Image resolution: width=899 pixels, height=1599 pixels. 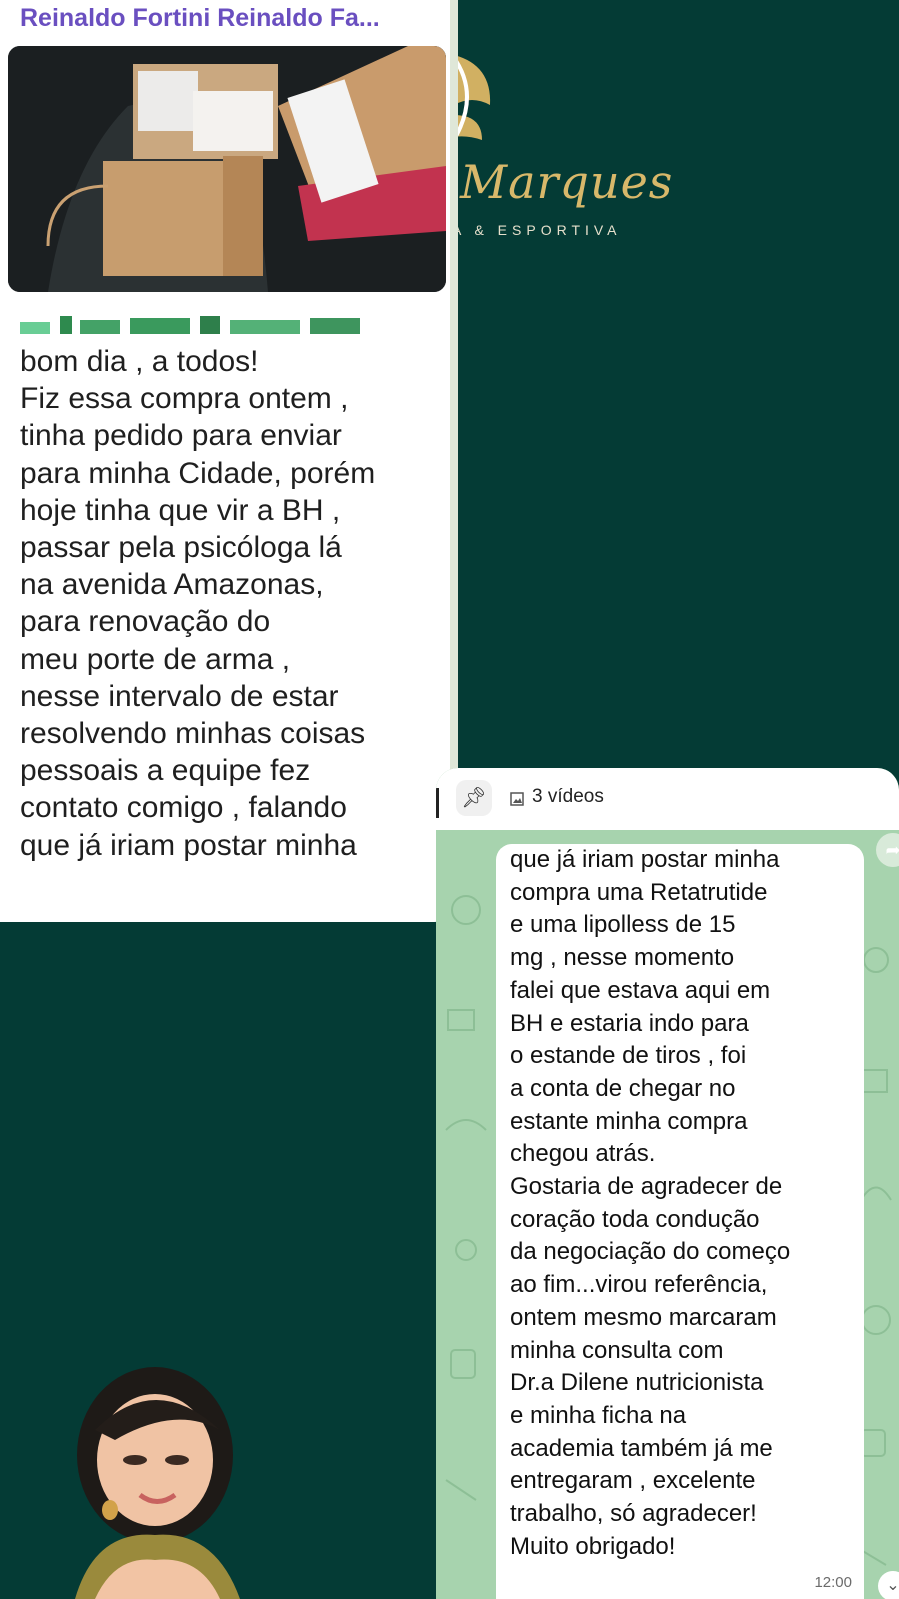 I want to click on message-photo, so click(x=227, y=169).